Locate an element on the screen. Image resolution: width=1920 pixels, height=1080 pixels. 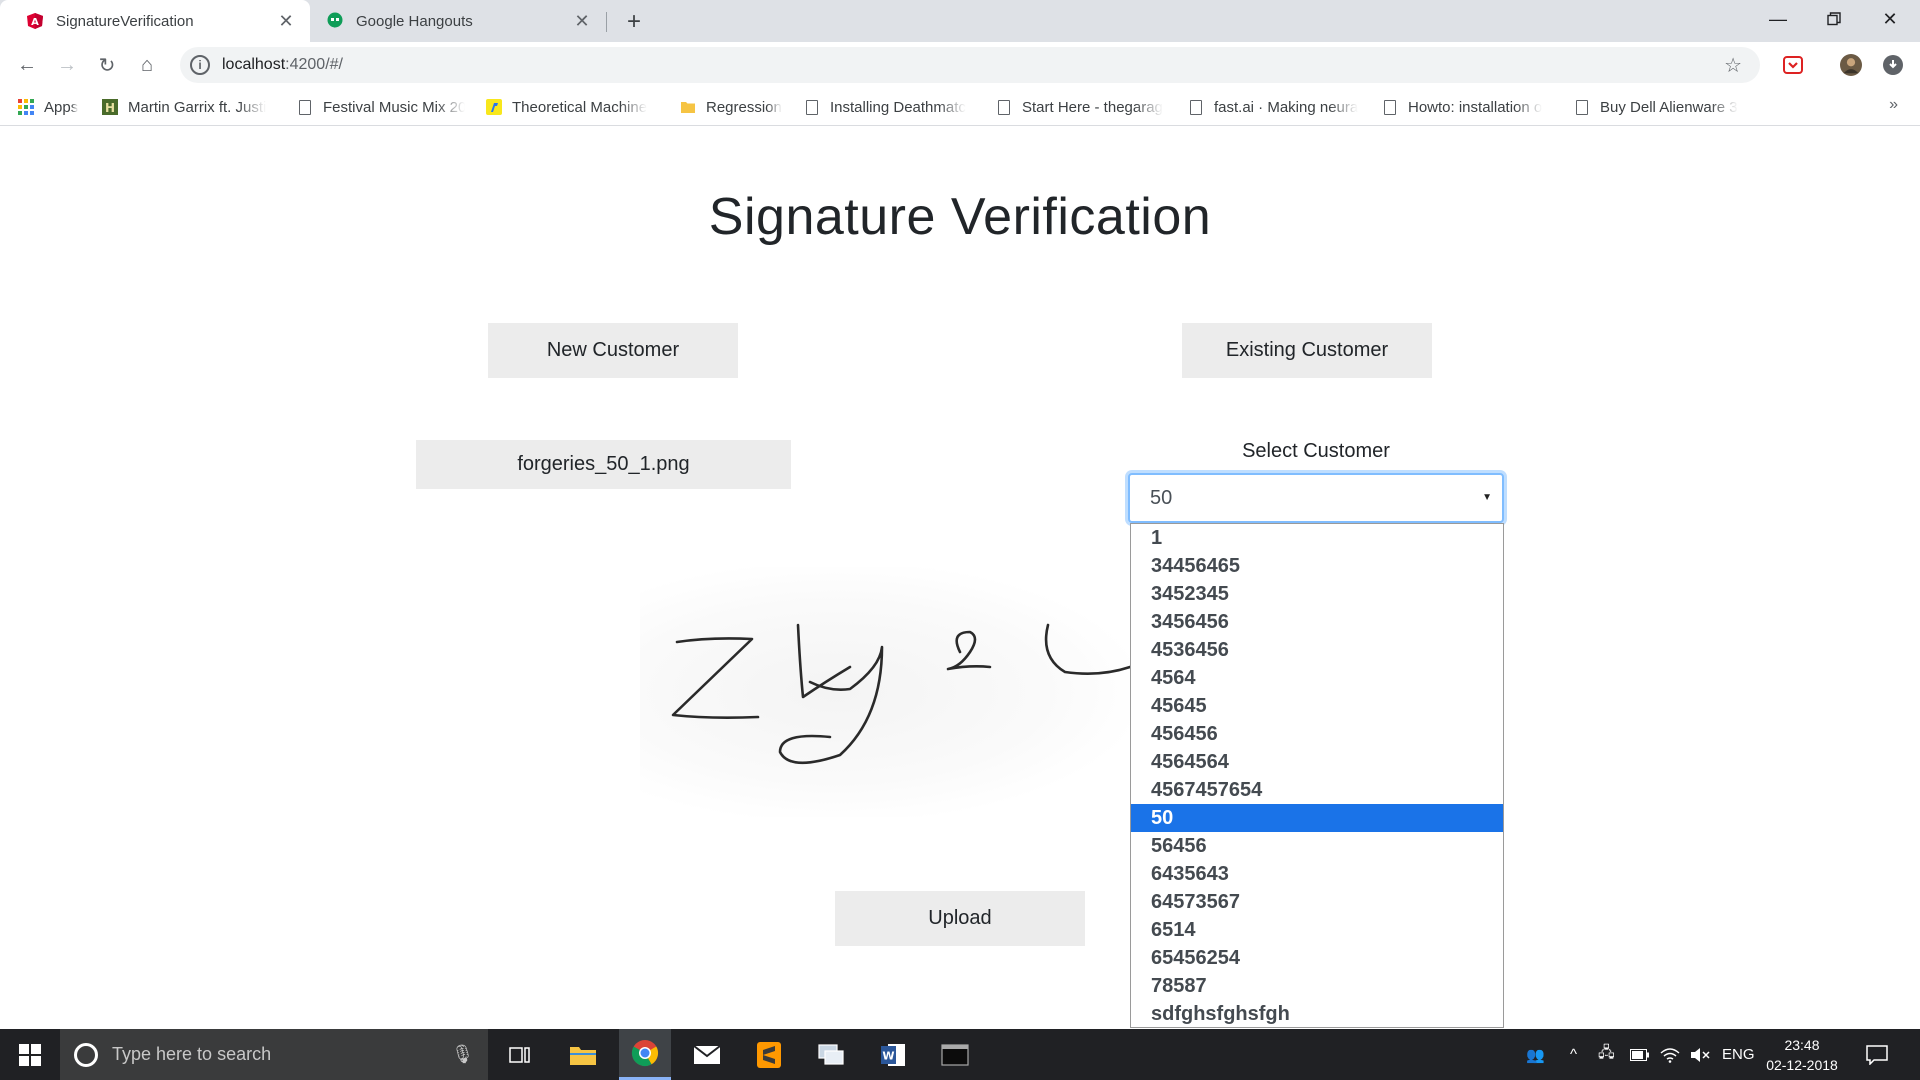
wifi-icon is located at coordinates (1671, 1054).